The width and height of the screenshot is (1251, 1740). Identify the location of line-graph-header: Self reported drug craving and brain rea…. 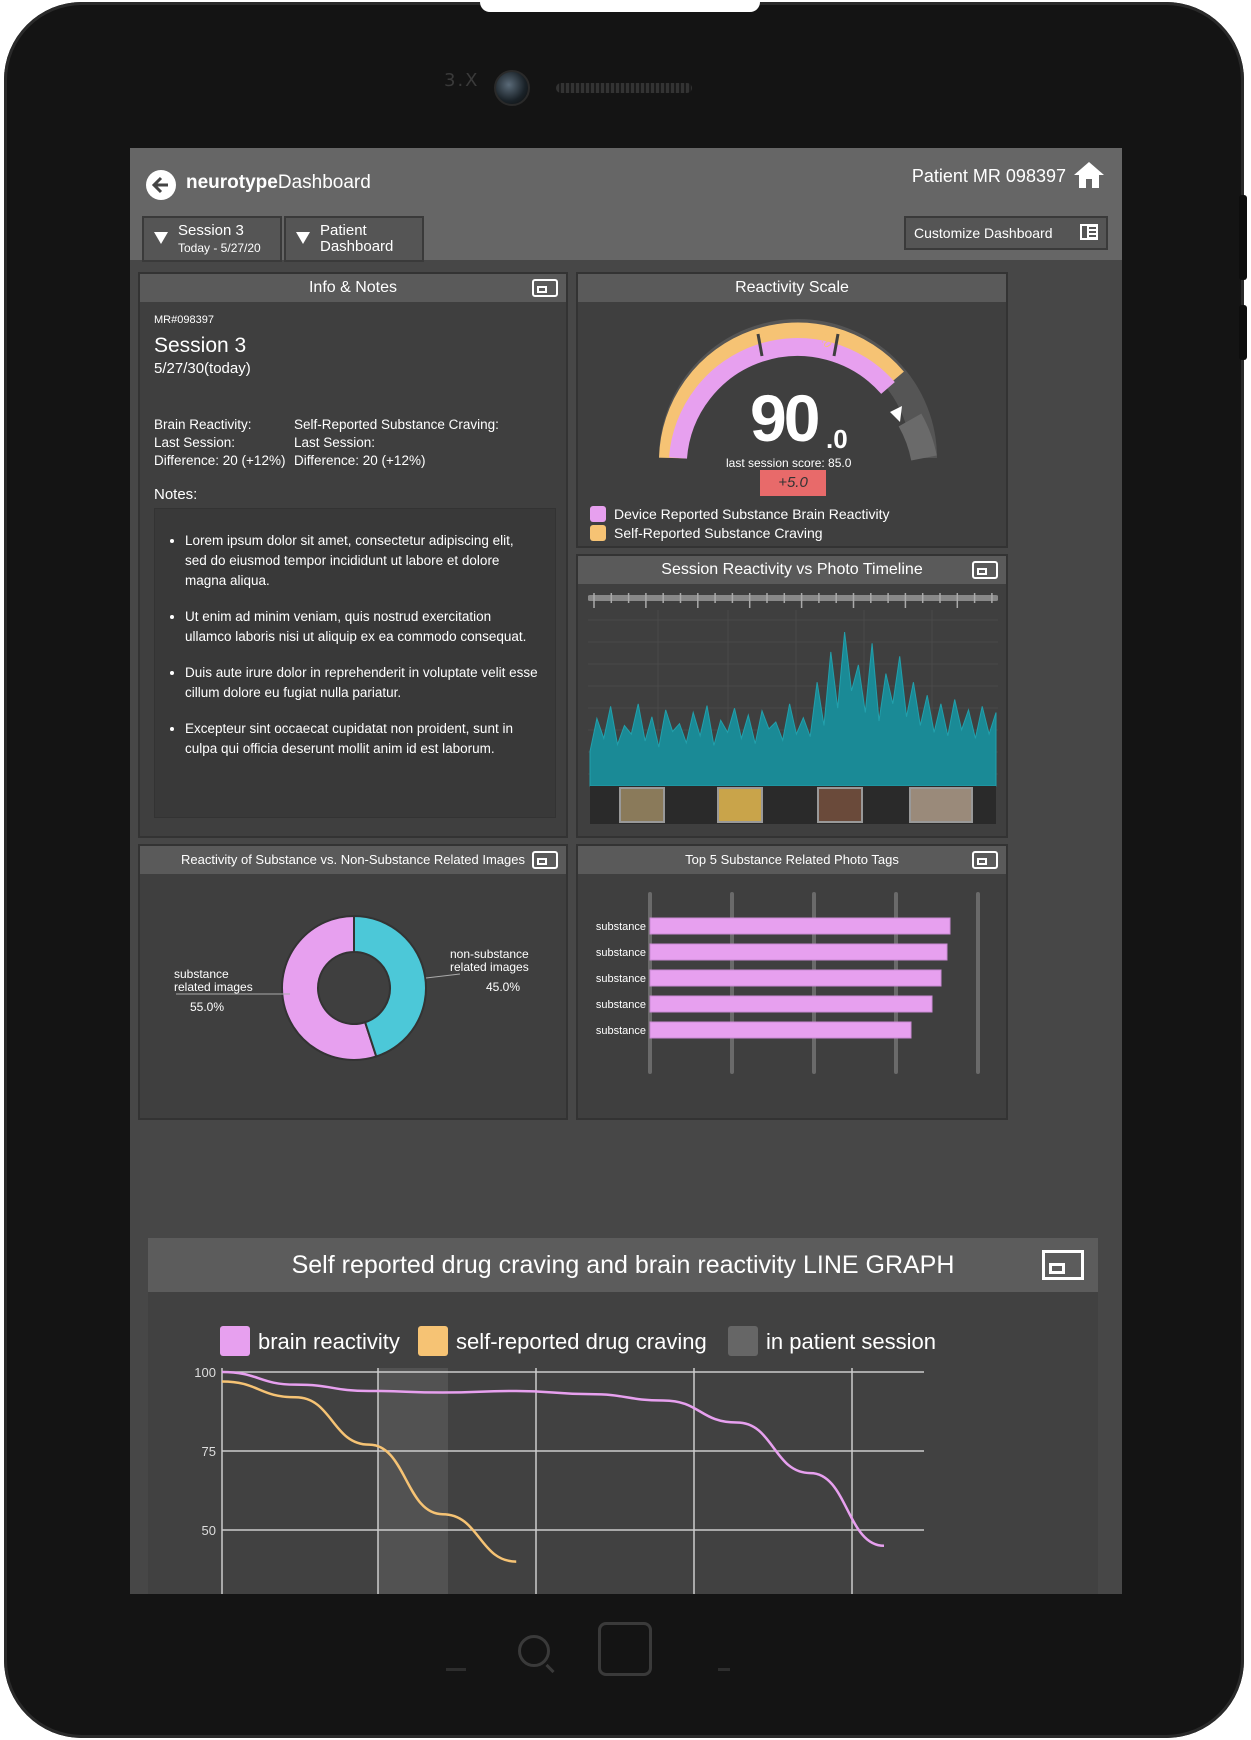
(623, 1265).